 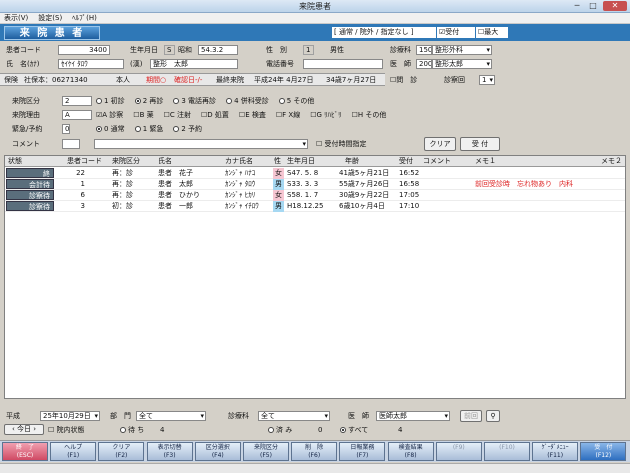 What do you see at coordinates (281, 101) in the screenshot?
I see `visit-type-radio-icon` at bounding box center [281, 101].